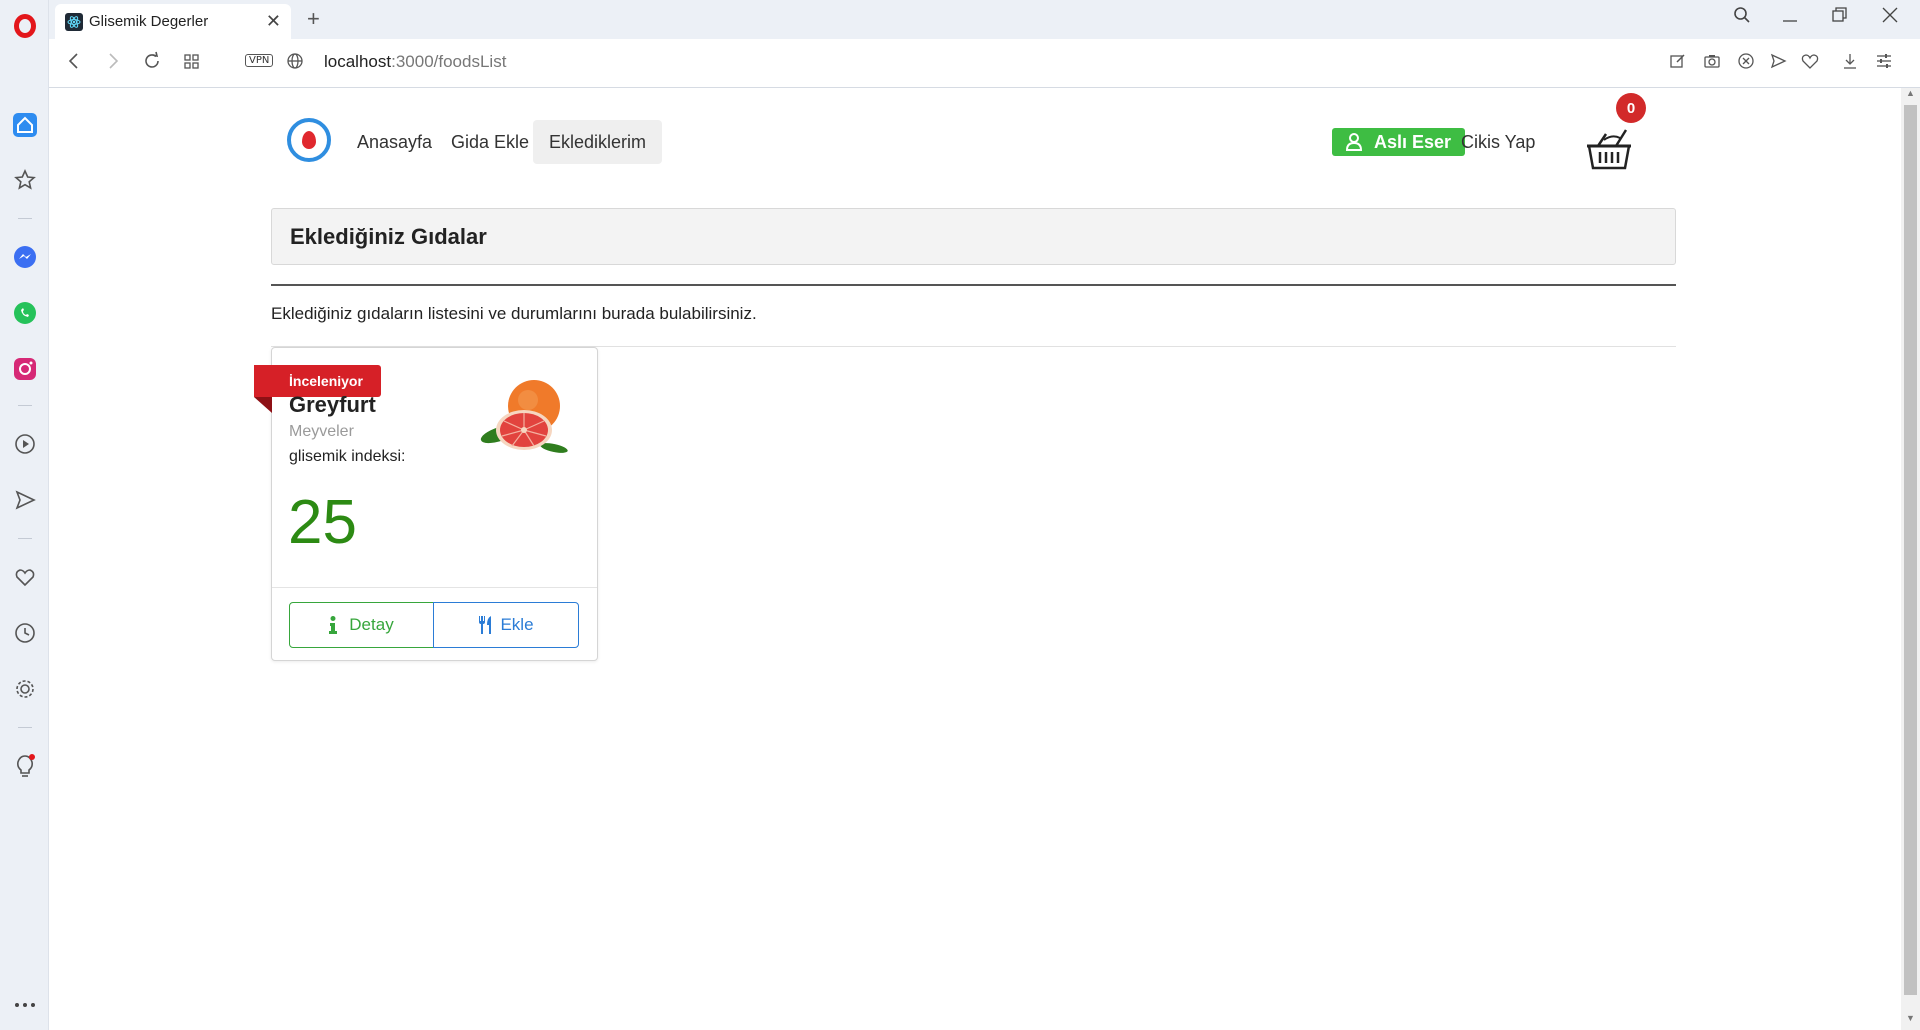  I want to click on food-category: Meyveler, so click(321, 431).